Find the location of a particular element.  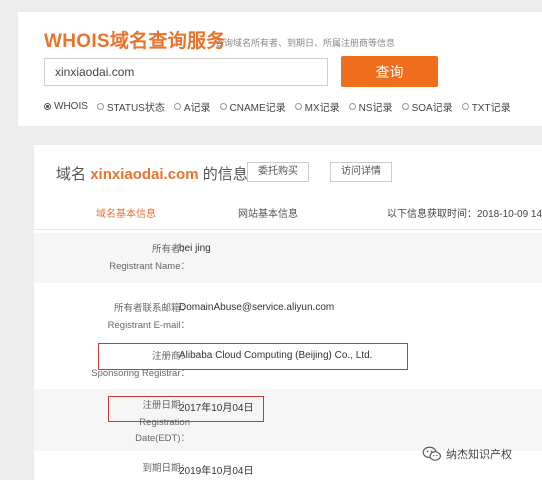

radio-checked-icon is located at coordinates (47, 106).